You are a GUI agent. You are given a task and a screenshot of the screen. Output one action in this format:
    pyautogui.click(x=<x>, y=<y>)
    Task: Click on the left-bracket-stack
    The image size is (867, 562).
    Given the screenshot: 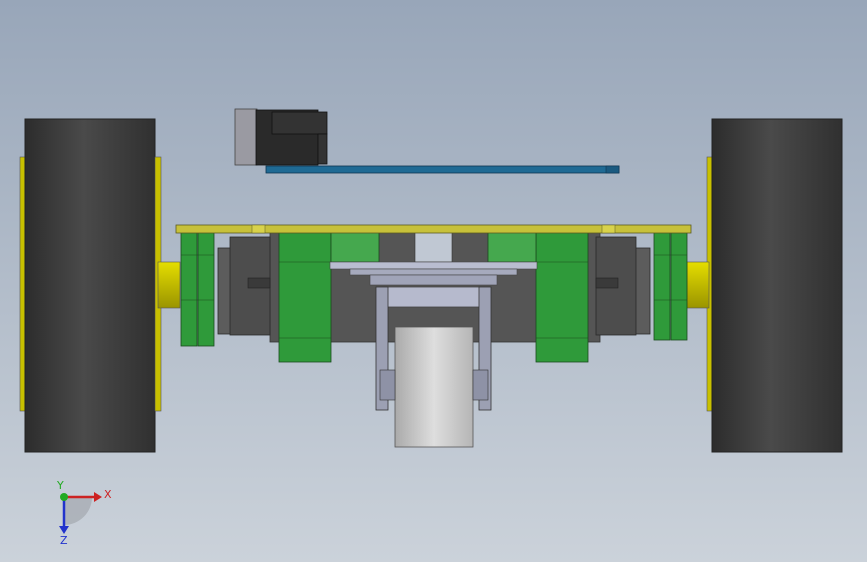 What is the action you would take?
    pyautogui.click(x=225, y=289)
    